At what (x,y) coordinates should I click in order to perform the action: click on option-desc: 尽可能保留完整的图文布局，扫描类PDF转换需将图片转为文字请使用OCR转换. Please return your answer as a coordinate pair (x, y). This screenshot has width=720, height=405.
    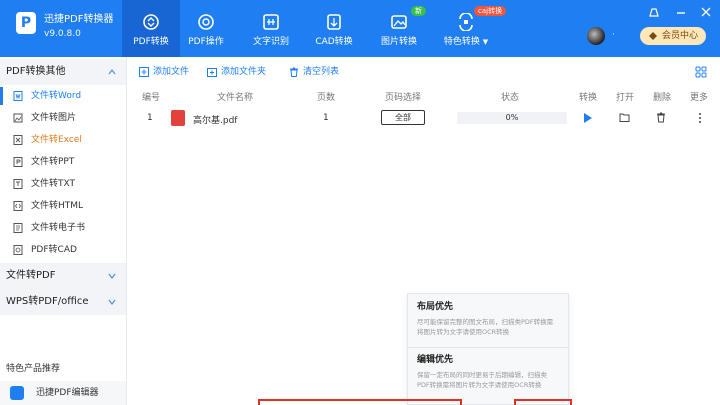
    Looking at the image, I should click on (485, 327).